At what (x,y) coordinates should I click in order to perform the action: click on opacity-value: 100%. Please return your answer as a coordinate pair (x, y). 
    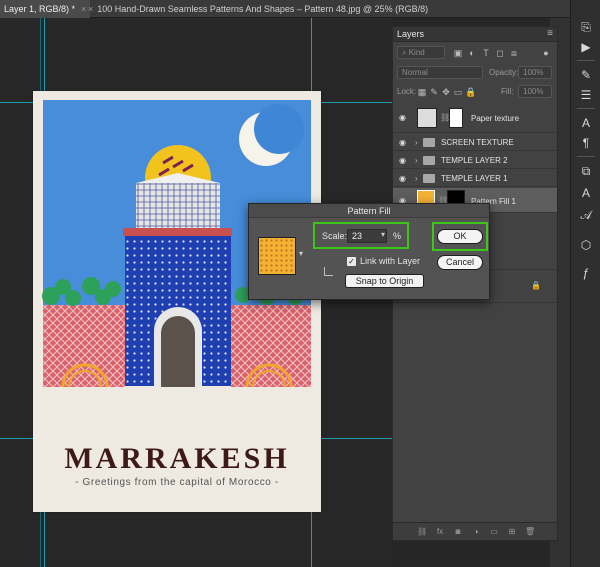
    Looking at the image, I should click on (533, 72).